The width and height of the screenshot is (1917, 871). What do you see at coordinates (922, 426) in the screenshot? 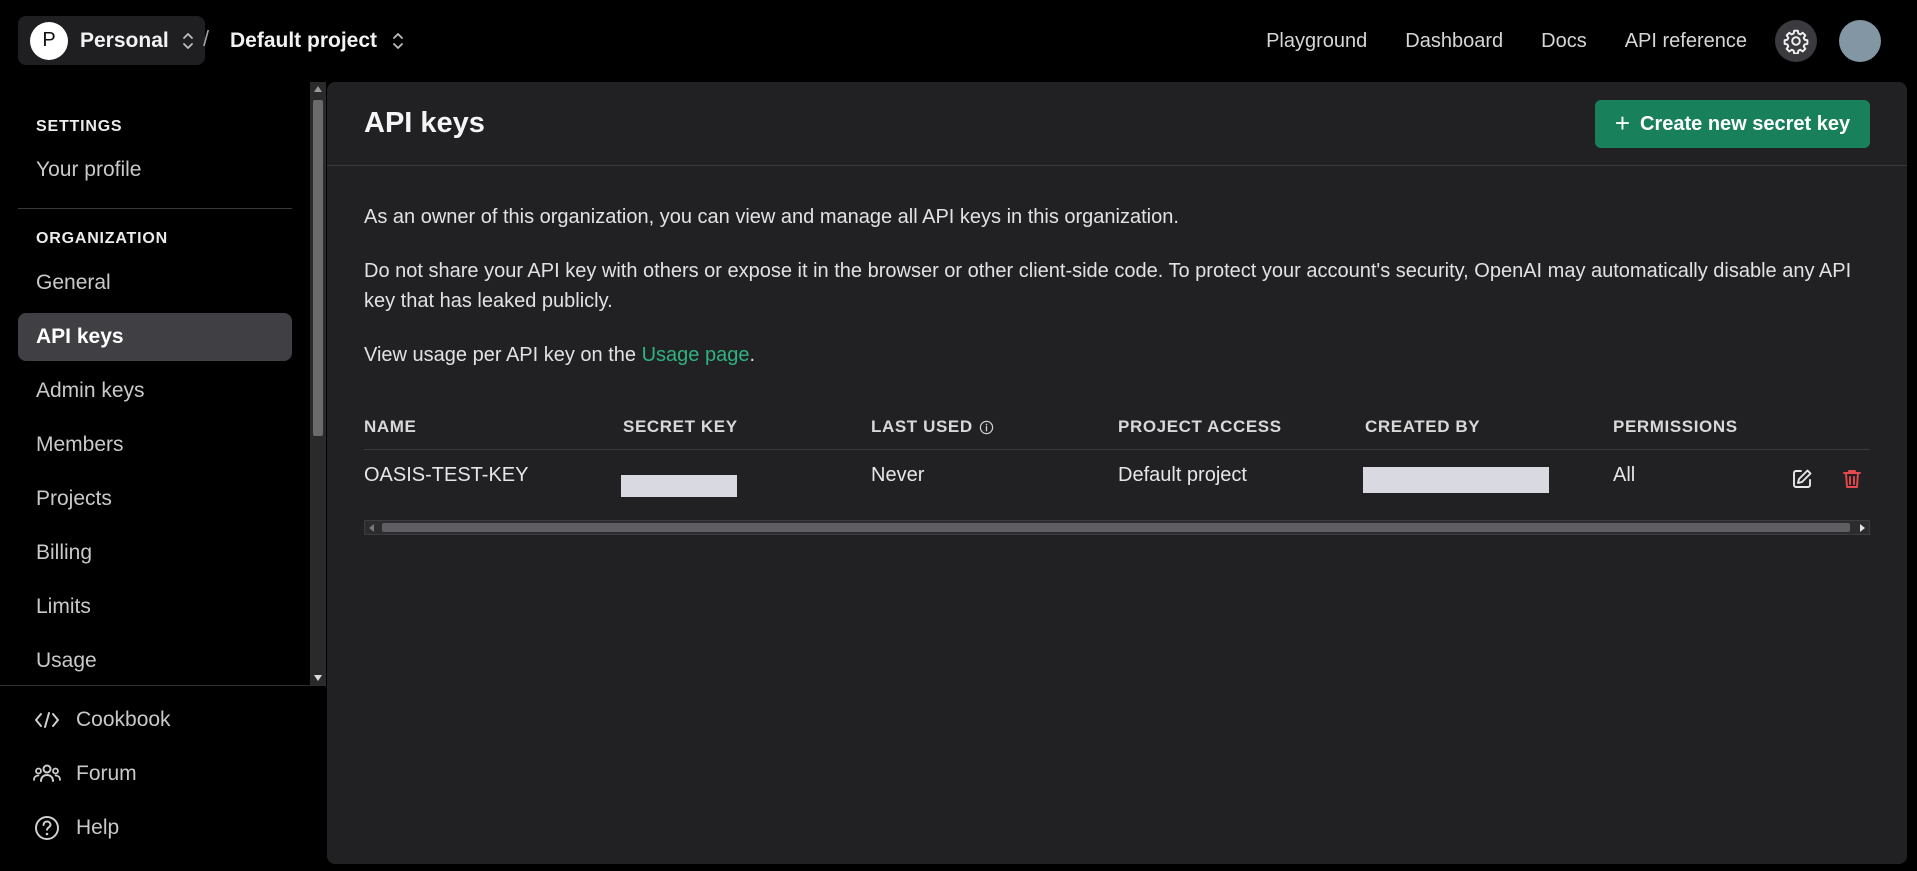
I see `col-header-last-used-label: LAST USED` at bounding box center [922, 426].